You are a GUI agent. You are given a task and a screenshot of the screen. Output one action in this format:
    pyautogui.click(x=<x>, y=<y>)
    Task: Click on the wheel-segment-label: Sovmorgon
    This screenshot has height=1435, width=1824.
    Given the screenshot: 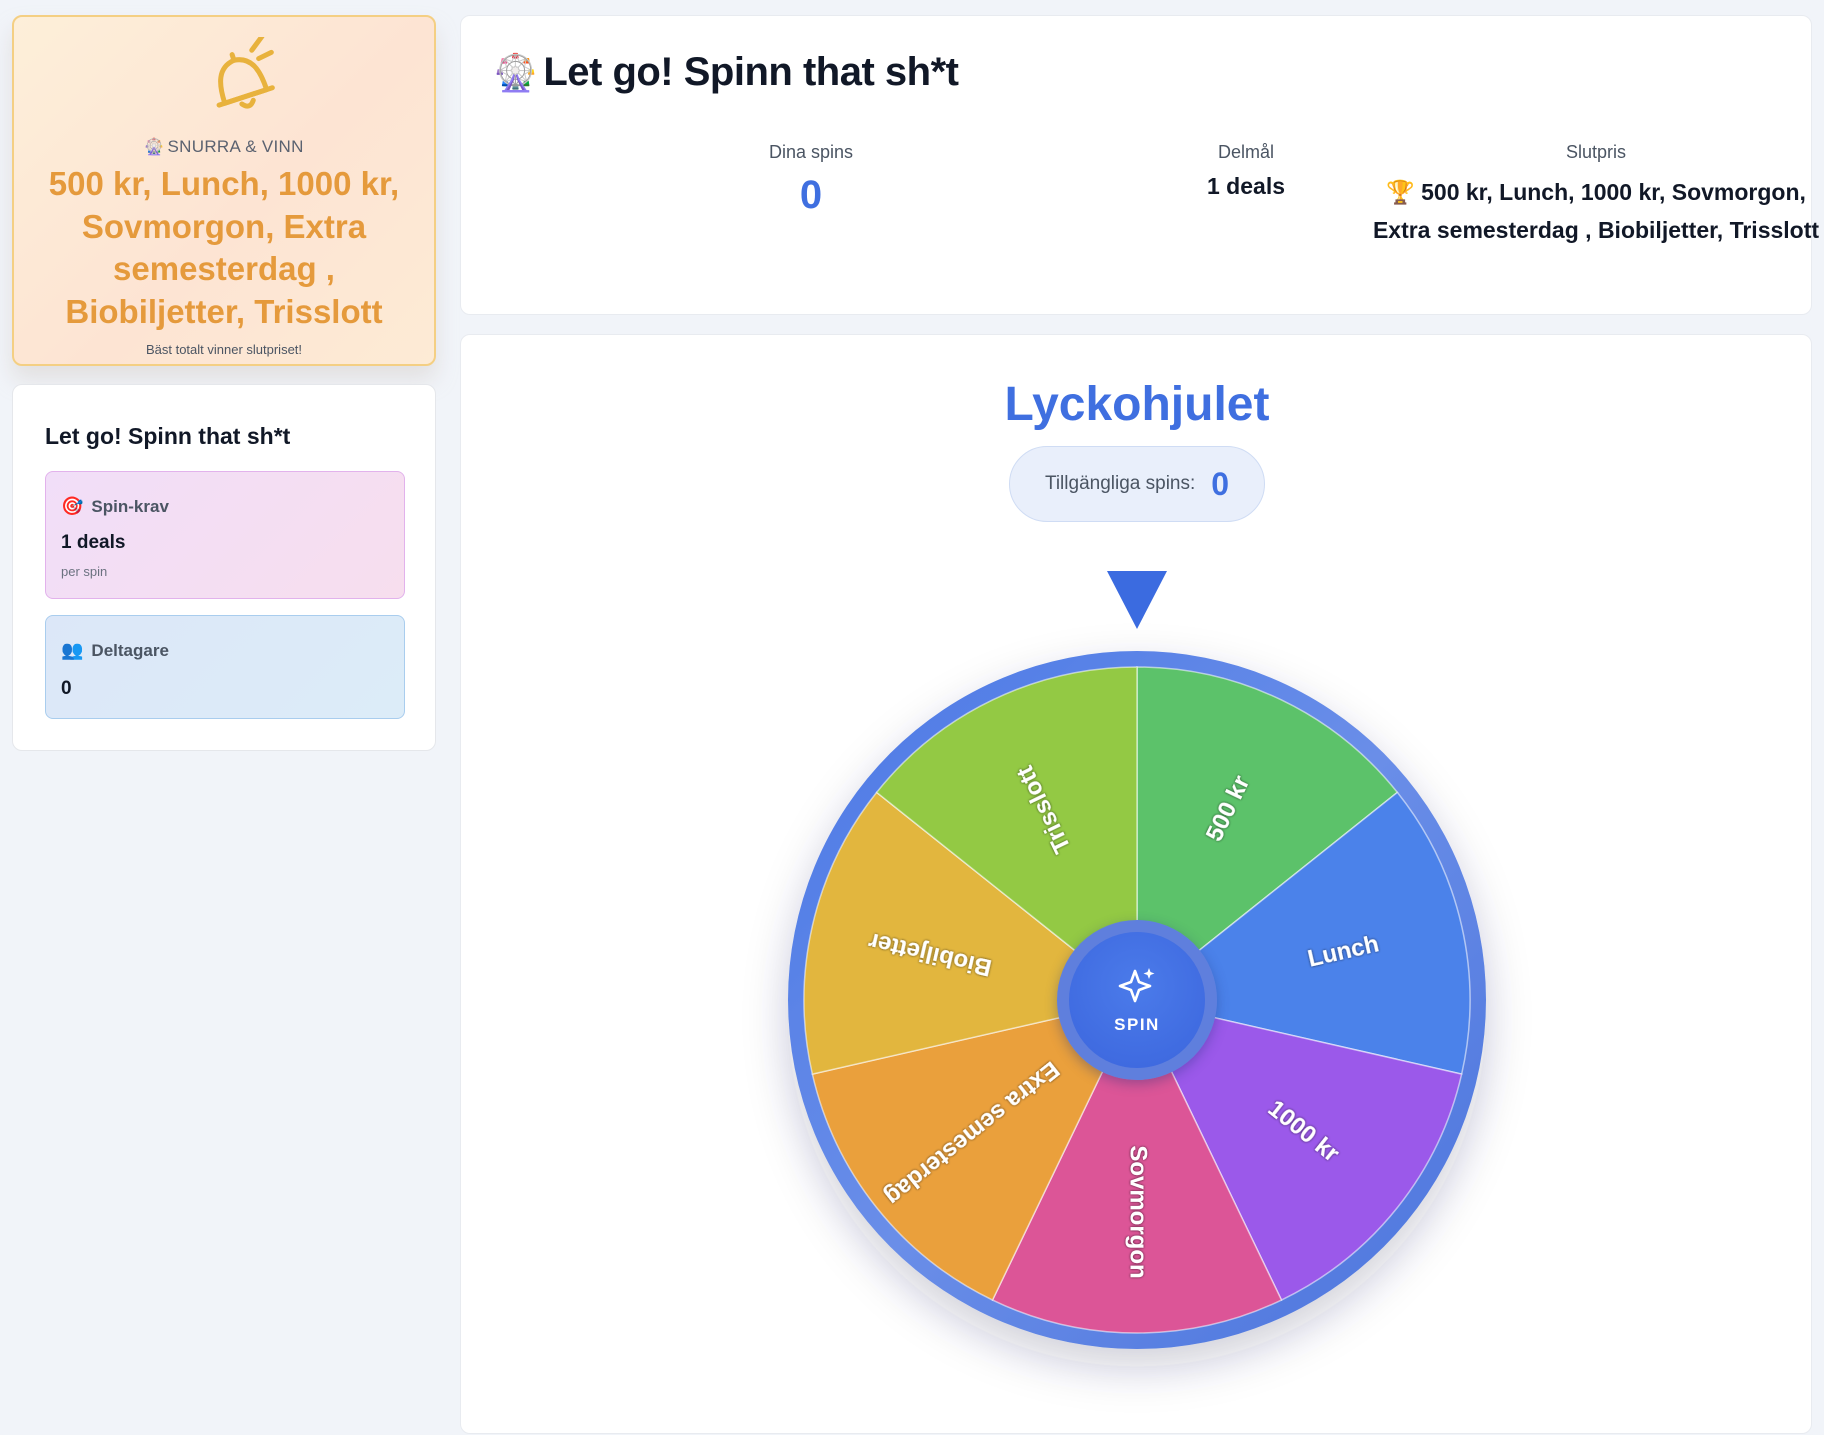 What is the action you would take?
    pyautogui.click(x=1138, y=1211)
    